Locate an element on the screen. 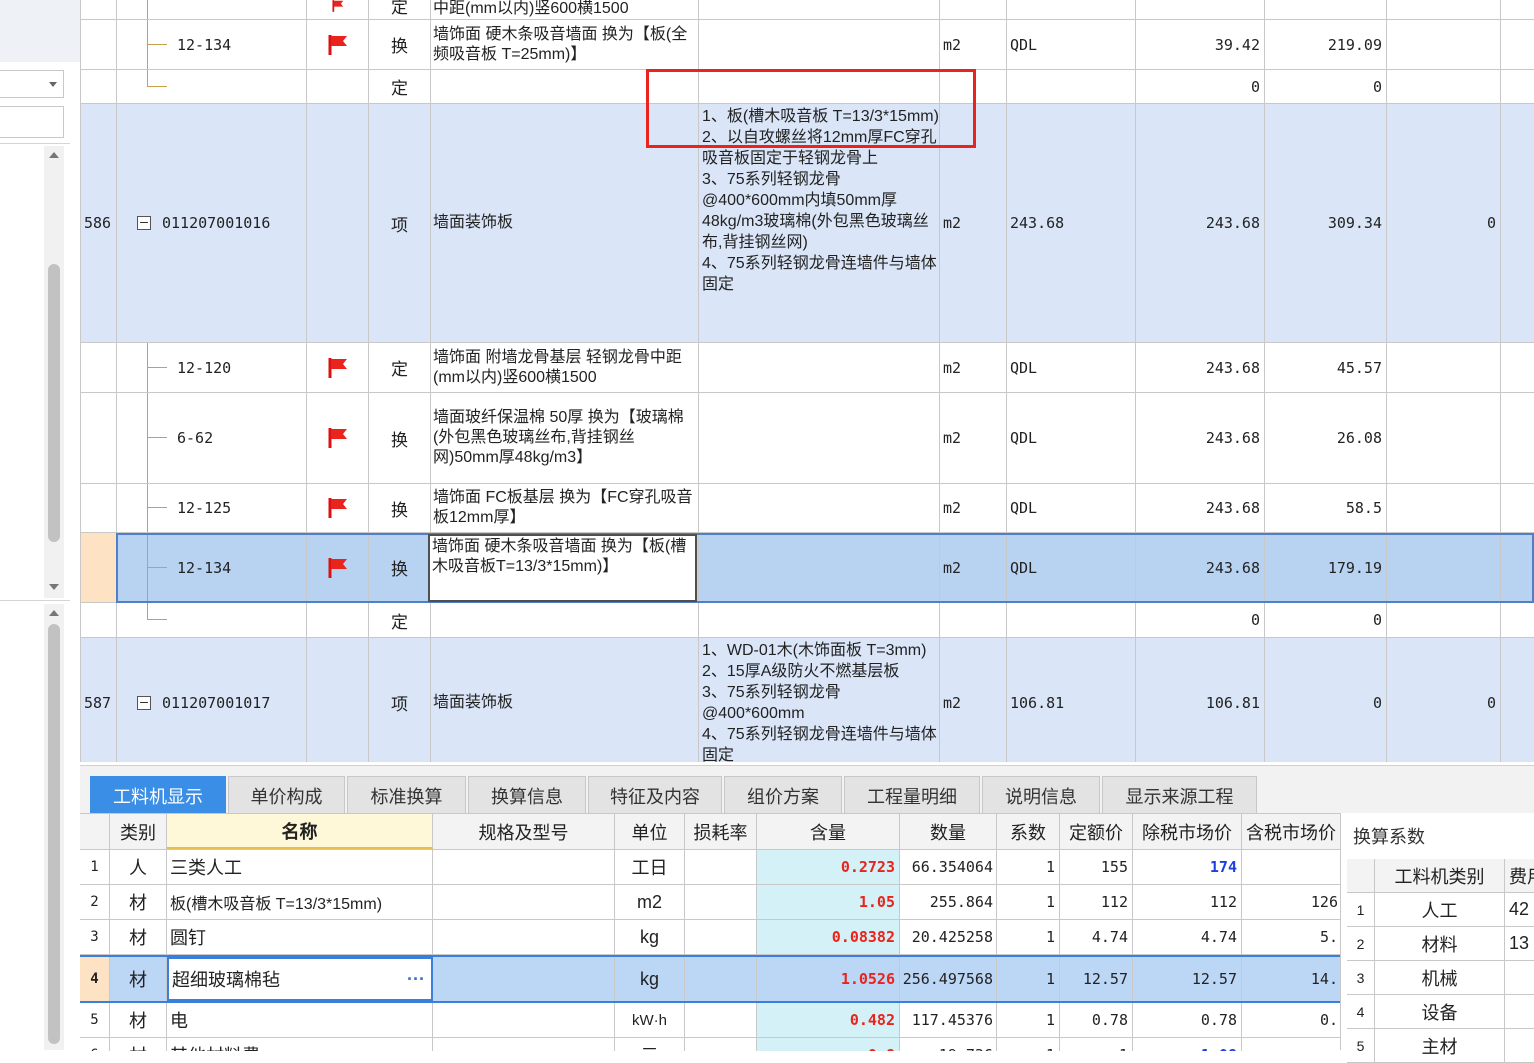  price-cell: 219.09 is located at coordinates (1326, 44).